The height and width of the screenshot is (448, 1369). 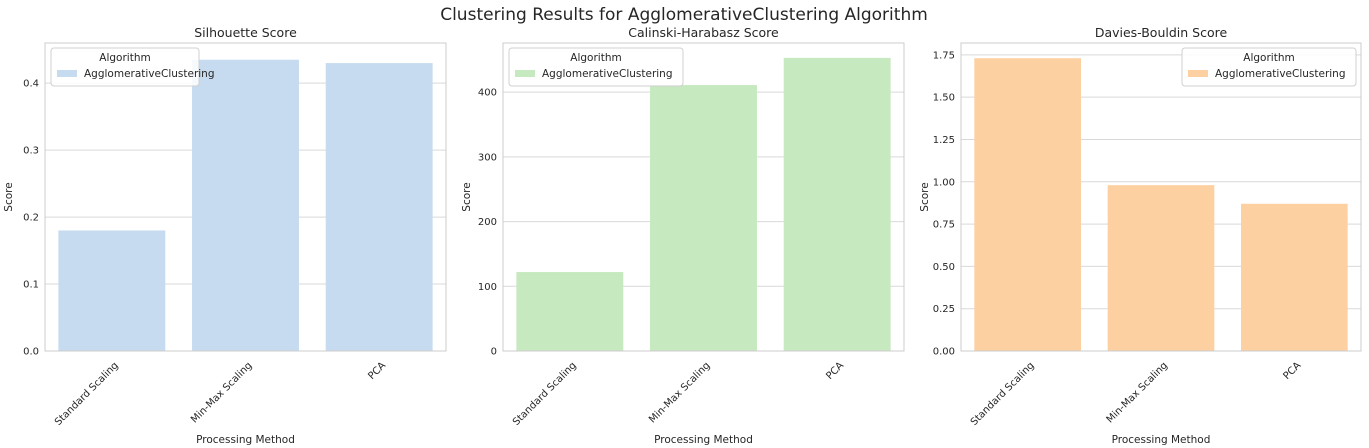 I want to click on y-tick-label: 1.00, so click(x=944, y=182).